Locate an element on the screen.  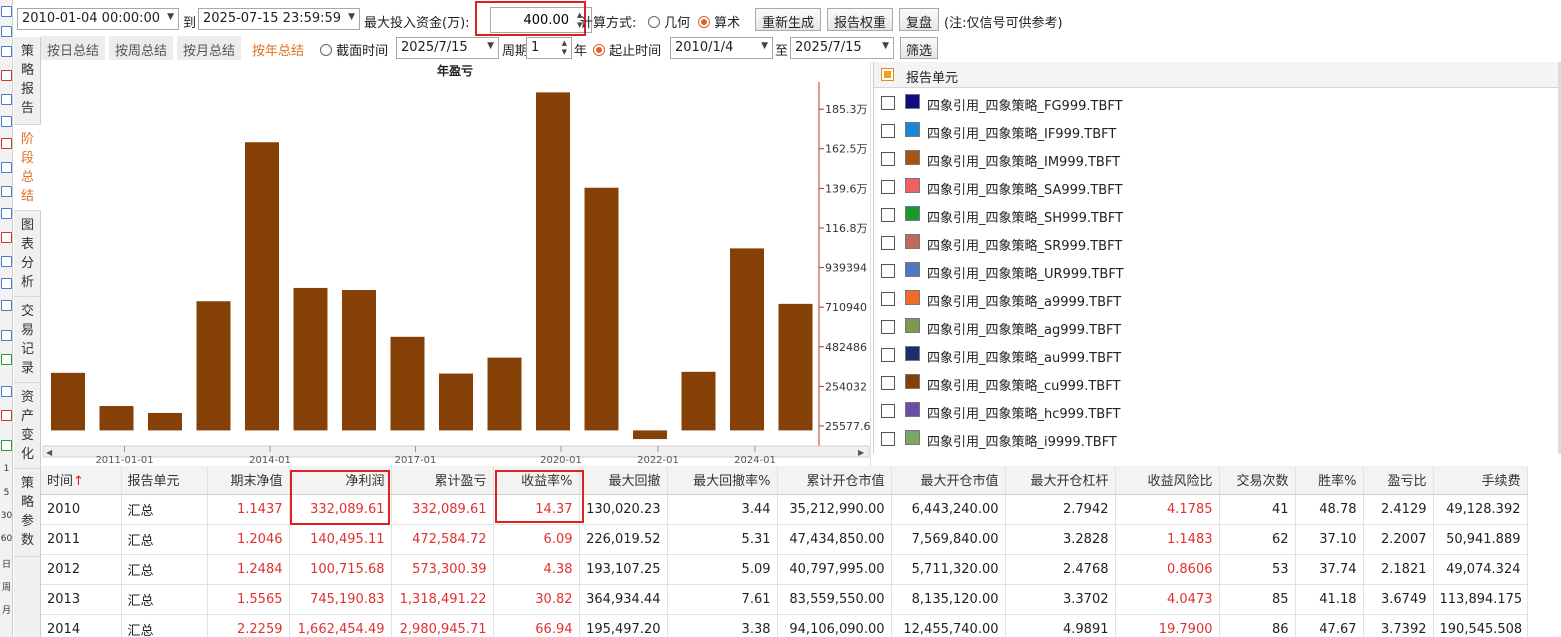
geometric-radio: 几何 is located at coordinates (669, 21).